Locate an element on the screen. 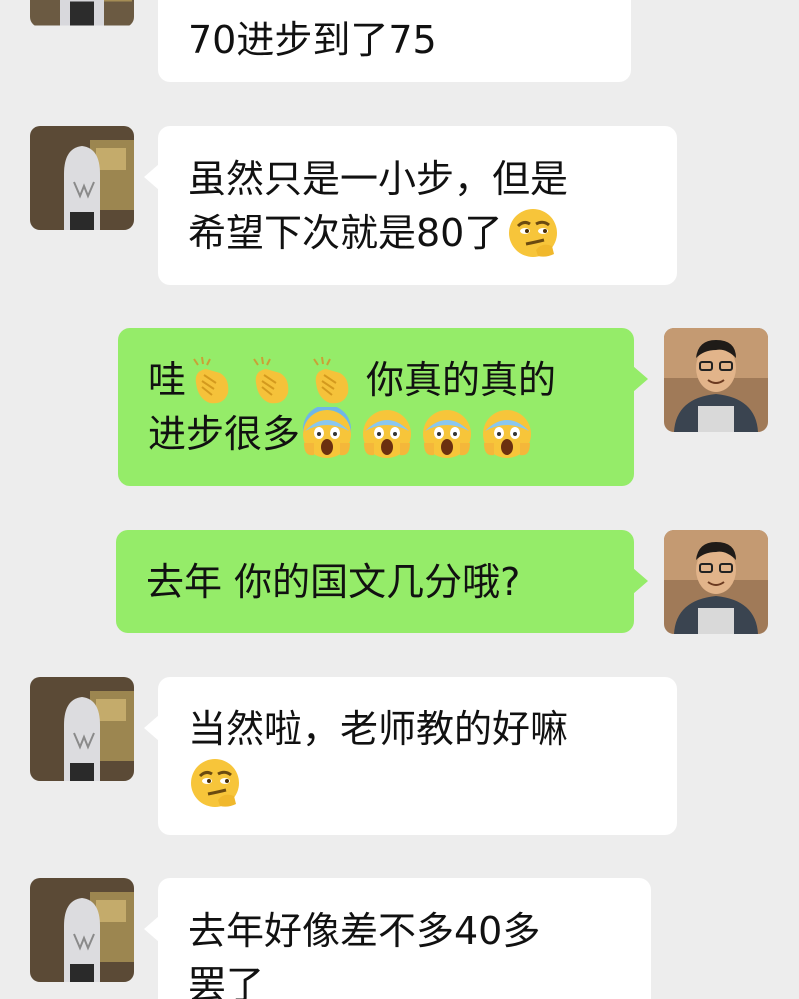 The width and height of the screenshot is (799, 999). message-bubble: 去年好像差不多40多 罢了 is located at coordinates (397, 938).